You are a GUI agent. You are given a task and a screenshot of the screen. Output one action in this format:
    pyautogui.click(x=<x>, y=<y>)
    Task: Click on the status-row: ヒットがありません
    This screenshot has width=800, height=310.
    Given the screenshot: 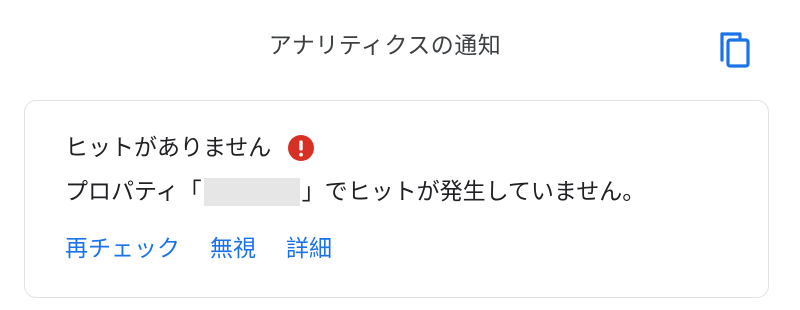 What is the action you would take?
    pyautogui.click(x=190, y=148)
    